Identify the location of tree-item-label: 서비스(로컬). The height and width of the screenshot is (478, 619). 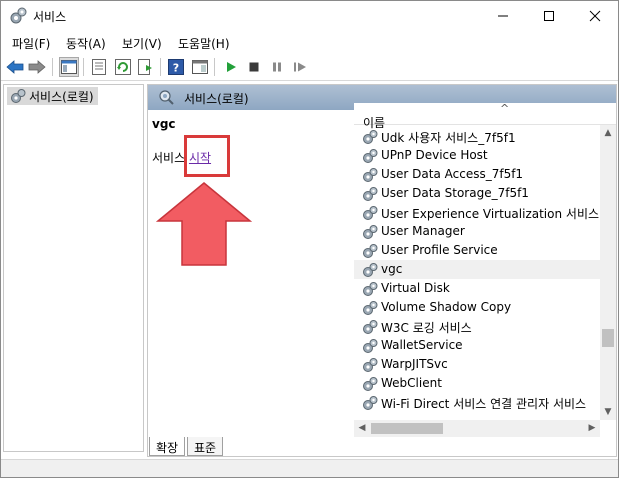
(61, 97).